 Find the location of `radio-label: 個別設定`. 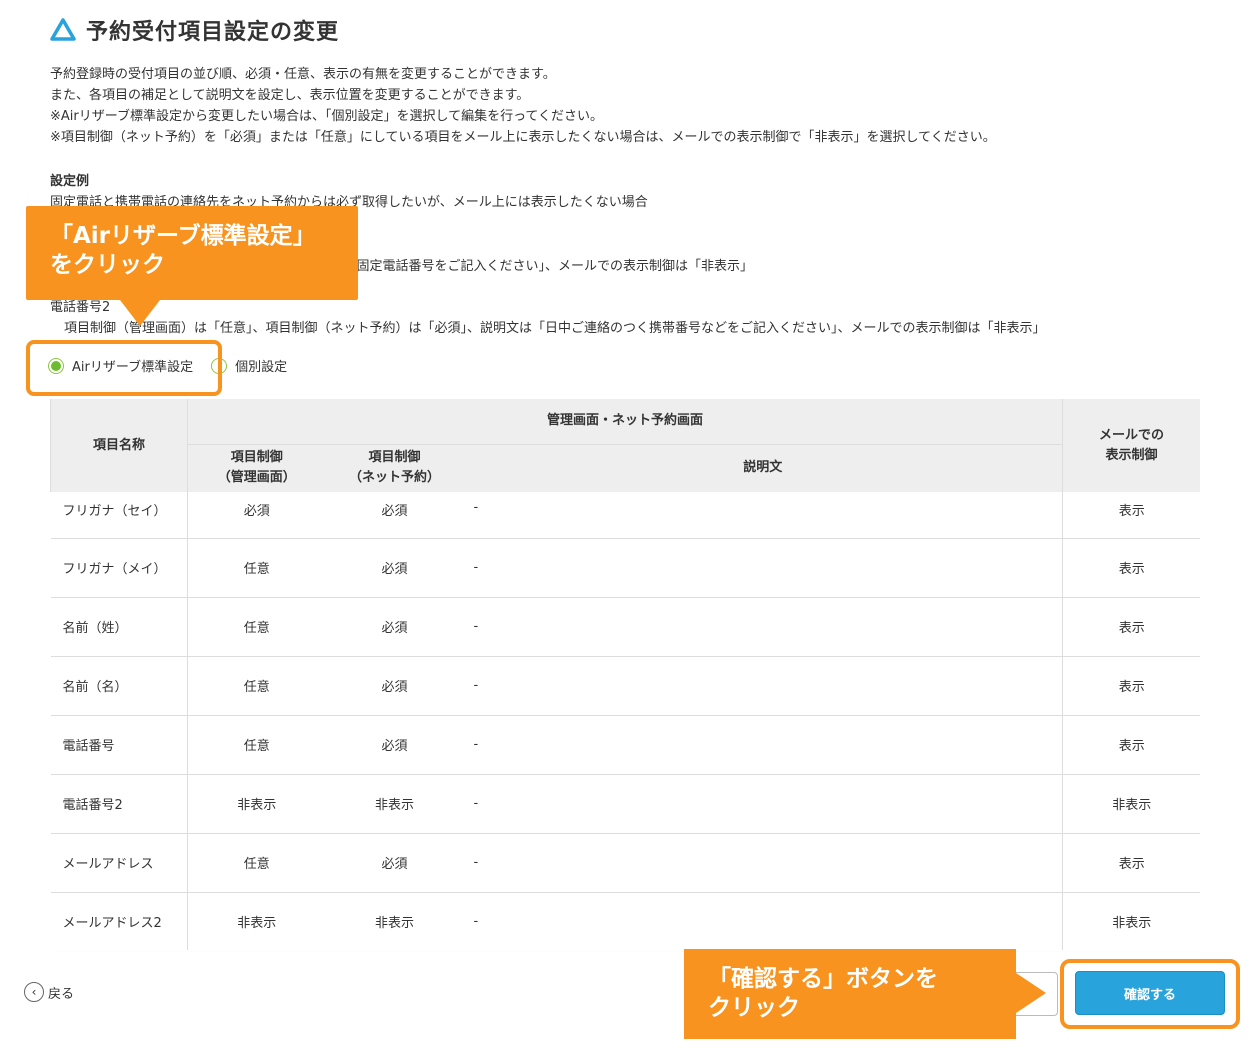

radio-label: 個別設定 is located at coordinates (261, 367).